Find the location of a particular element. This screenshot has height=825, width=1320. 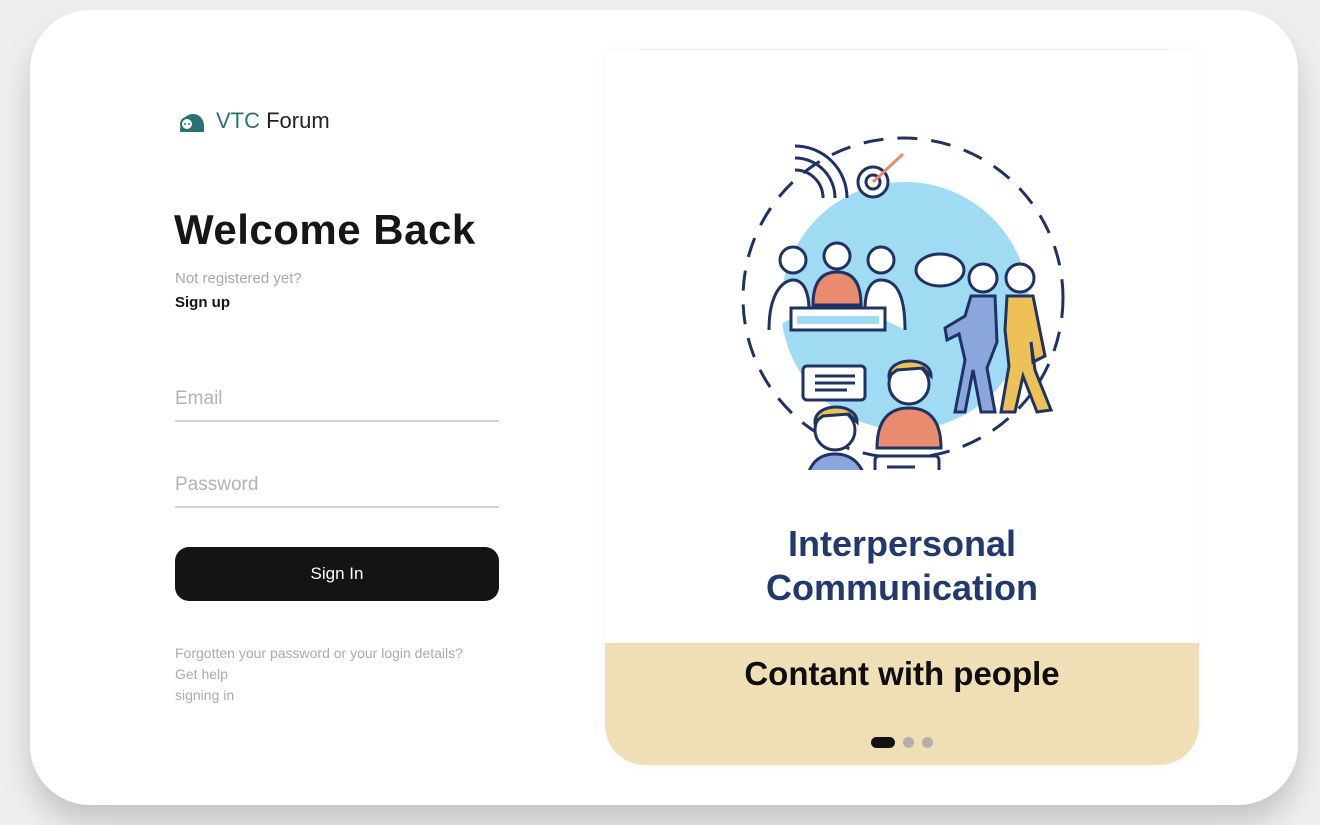

get-help-link: Get help is located at coordinates (319, 674).